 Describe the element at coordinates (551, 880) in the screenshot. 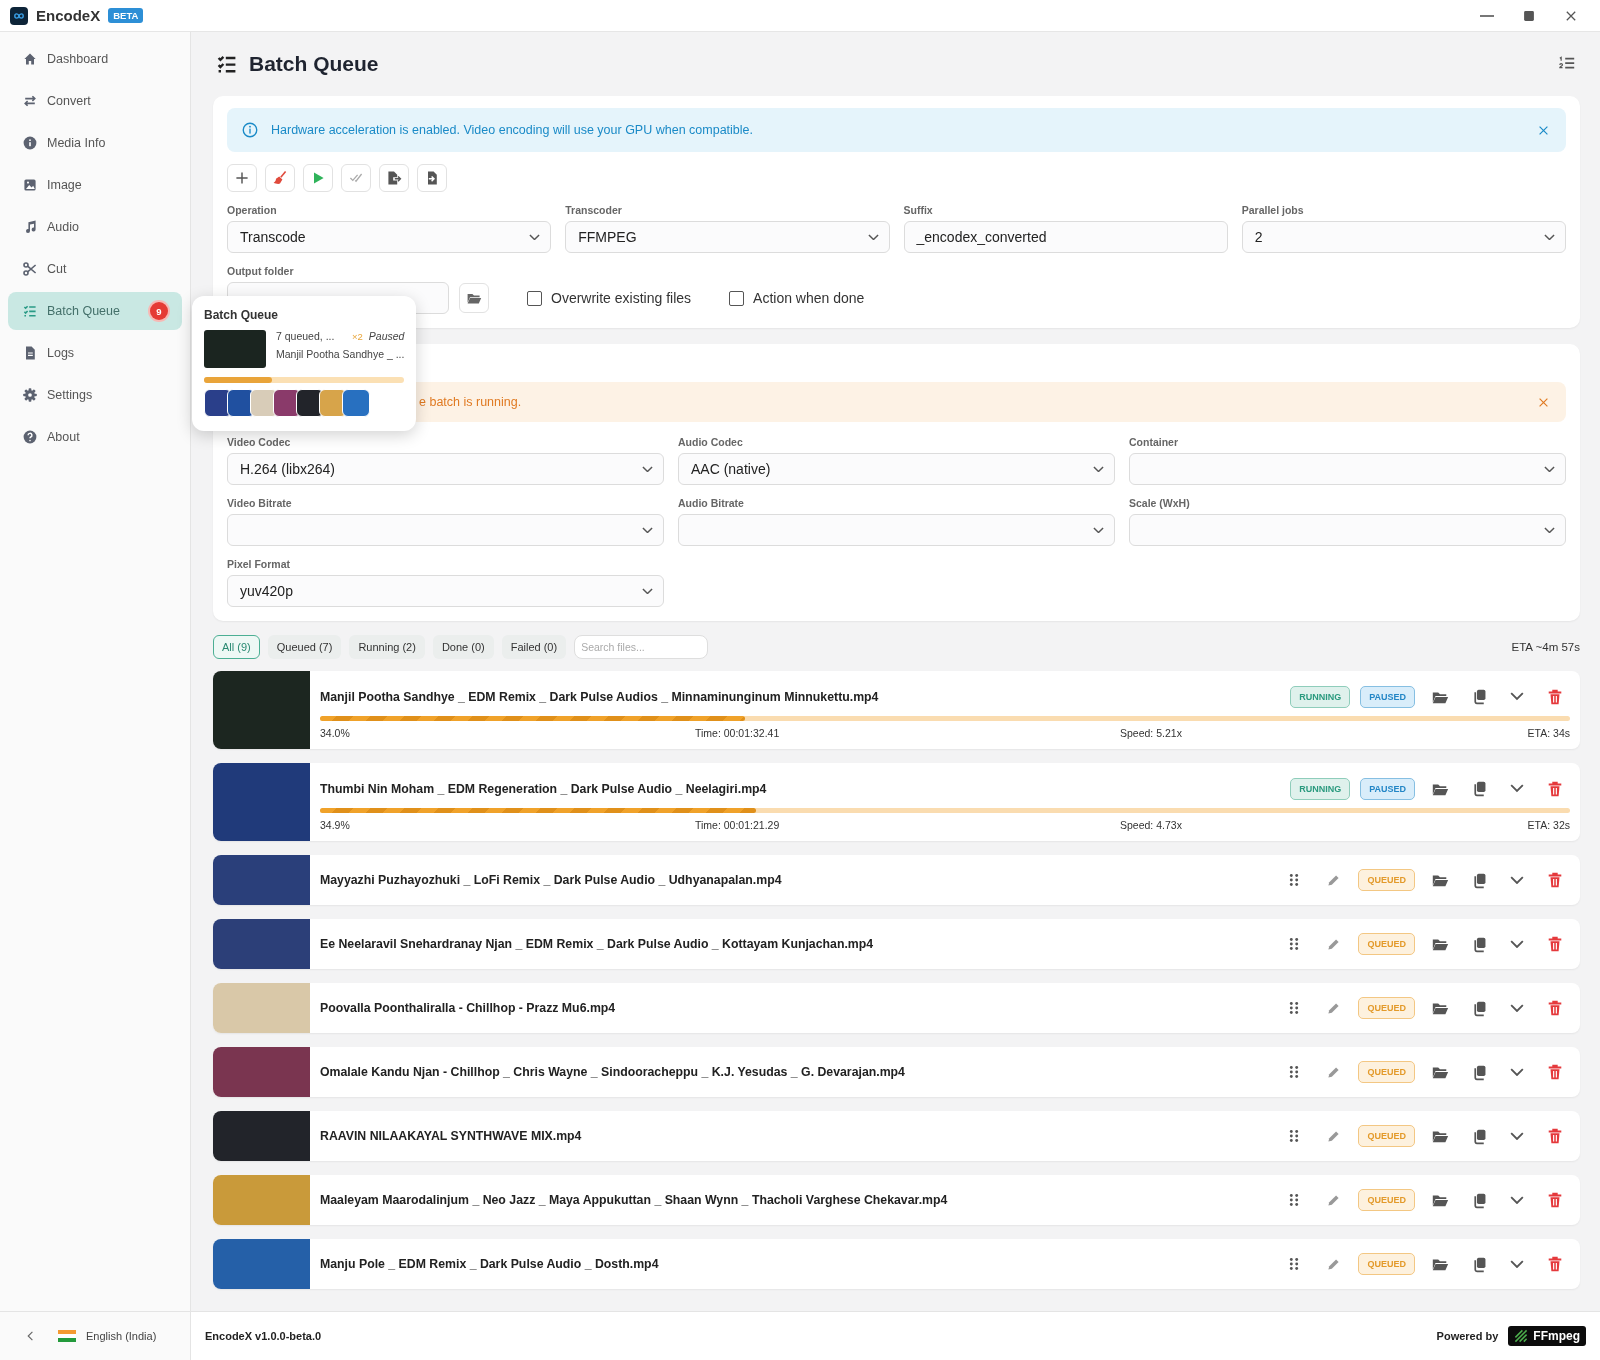

I see `file-name: Mayyazhi Puzhayozhuki _ LoFi Remix _ Dark Pulse Audio _ Udhyanapalan.mp4` at that location.